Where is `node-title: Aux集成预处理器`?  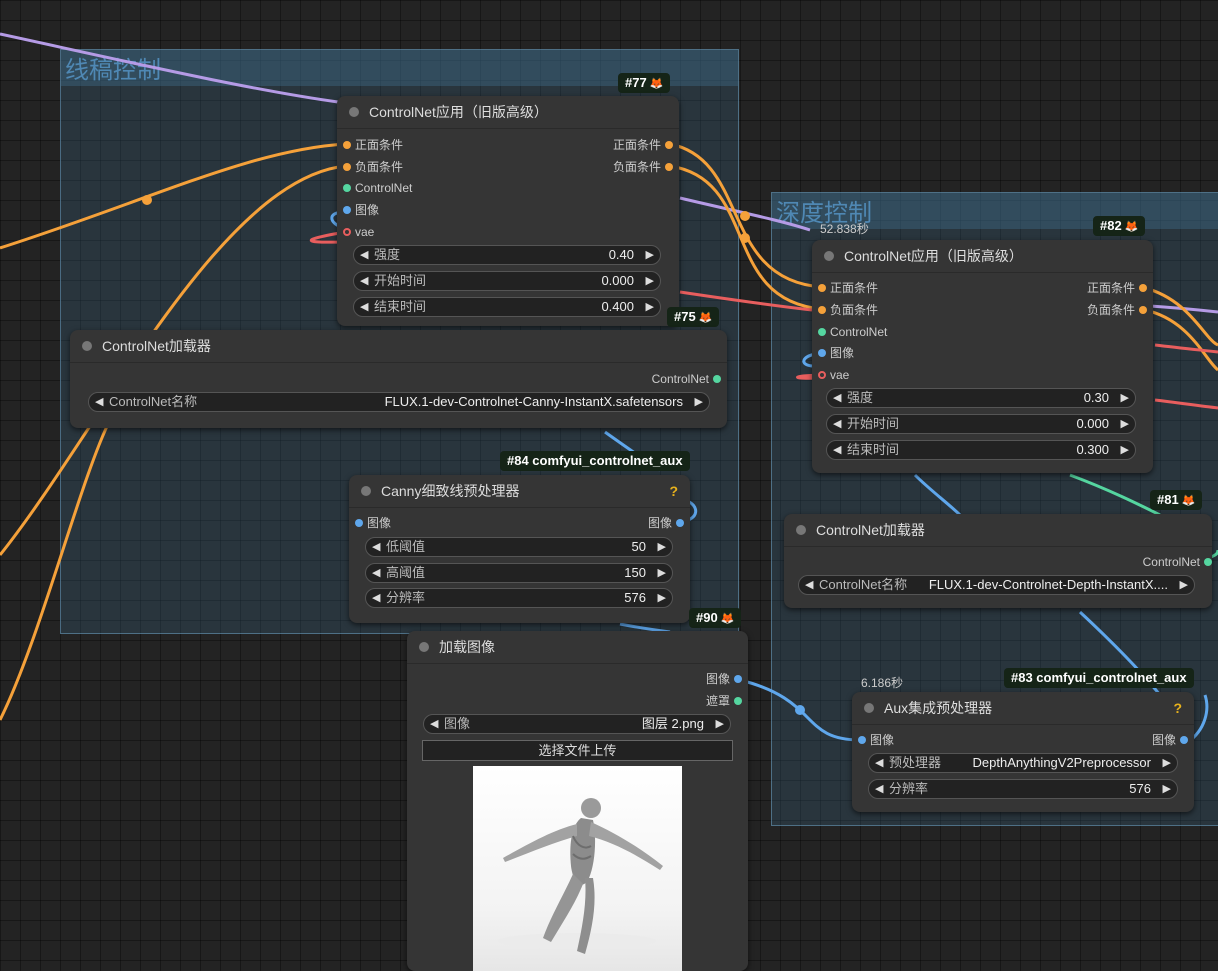 node-title: Aux集成预处理器 is located at coordinates (1023, 708).